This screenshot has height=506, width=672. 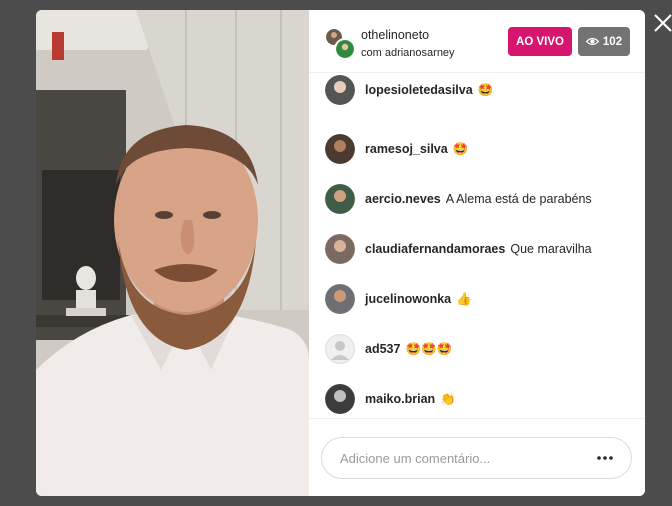 I want to click on comment-text: 👍, so click(x=464, y=298).